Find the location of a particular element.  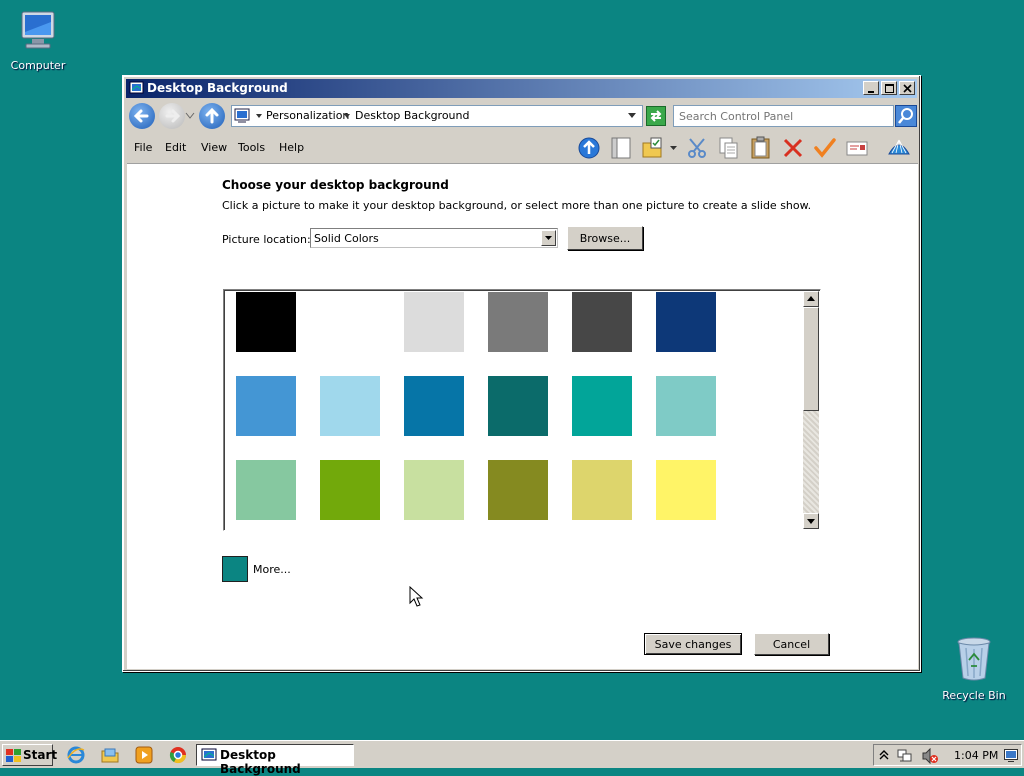

clock: 1:04 PM is located at coordinates (976, 755).